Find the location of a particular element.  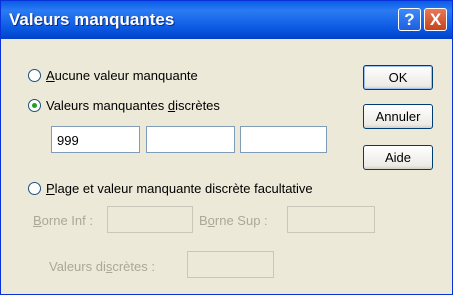

cancel-button: Annuler is located at coordinates (398, 116).